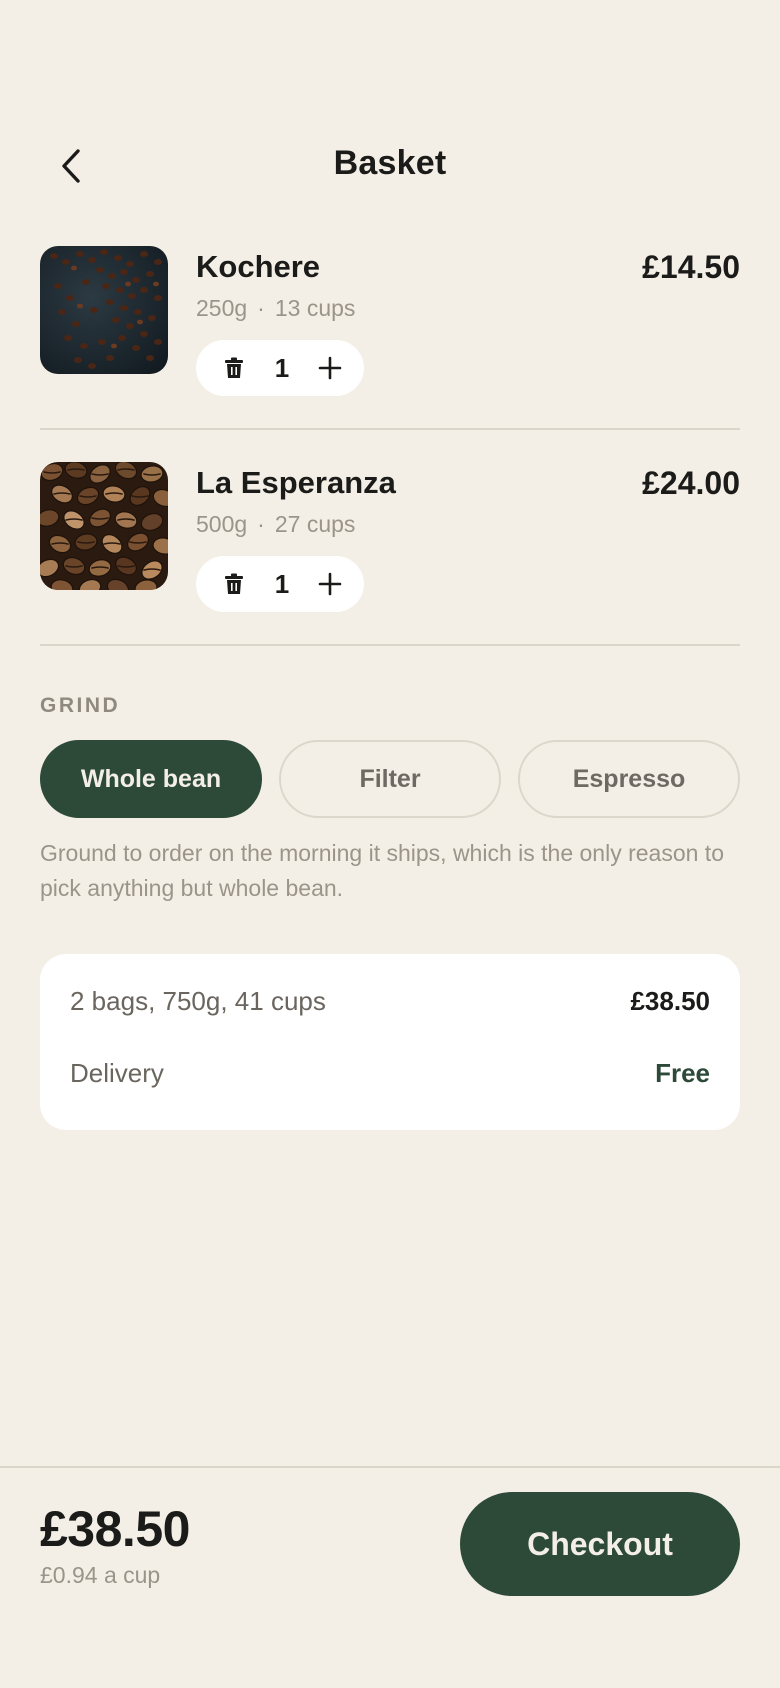 The width and height of the screenshot is (780, 1688). I want to click on kochere-beans-image, so click(104, 310).